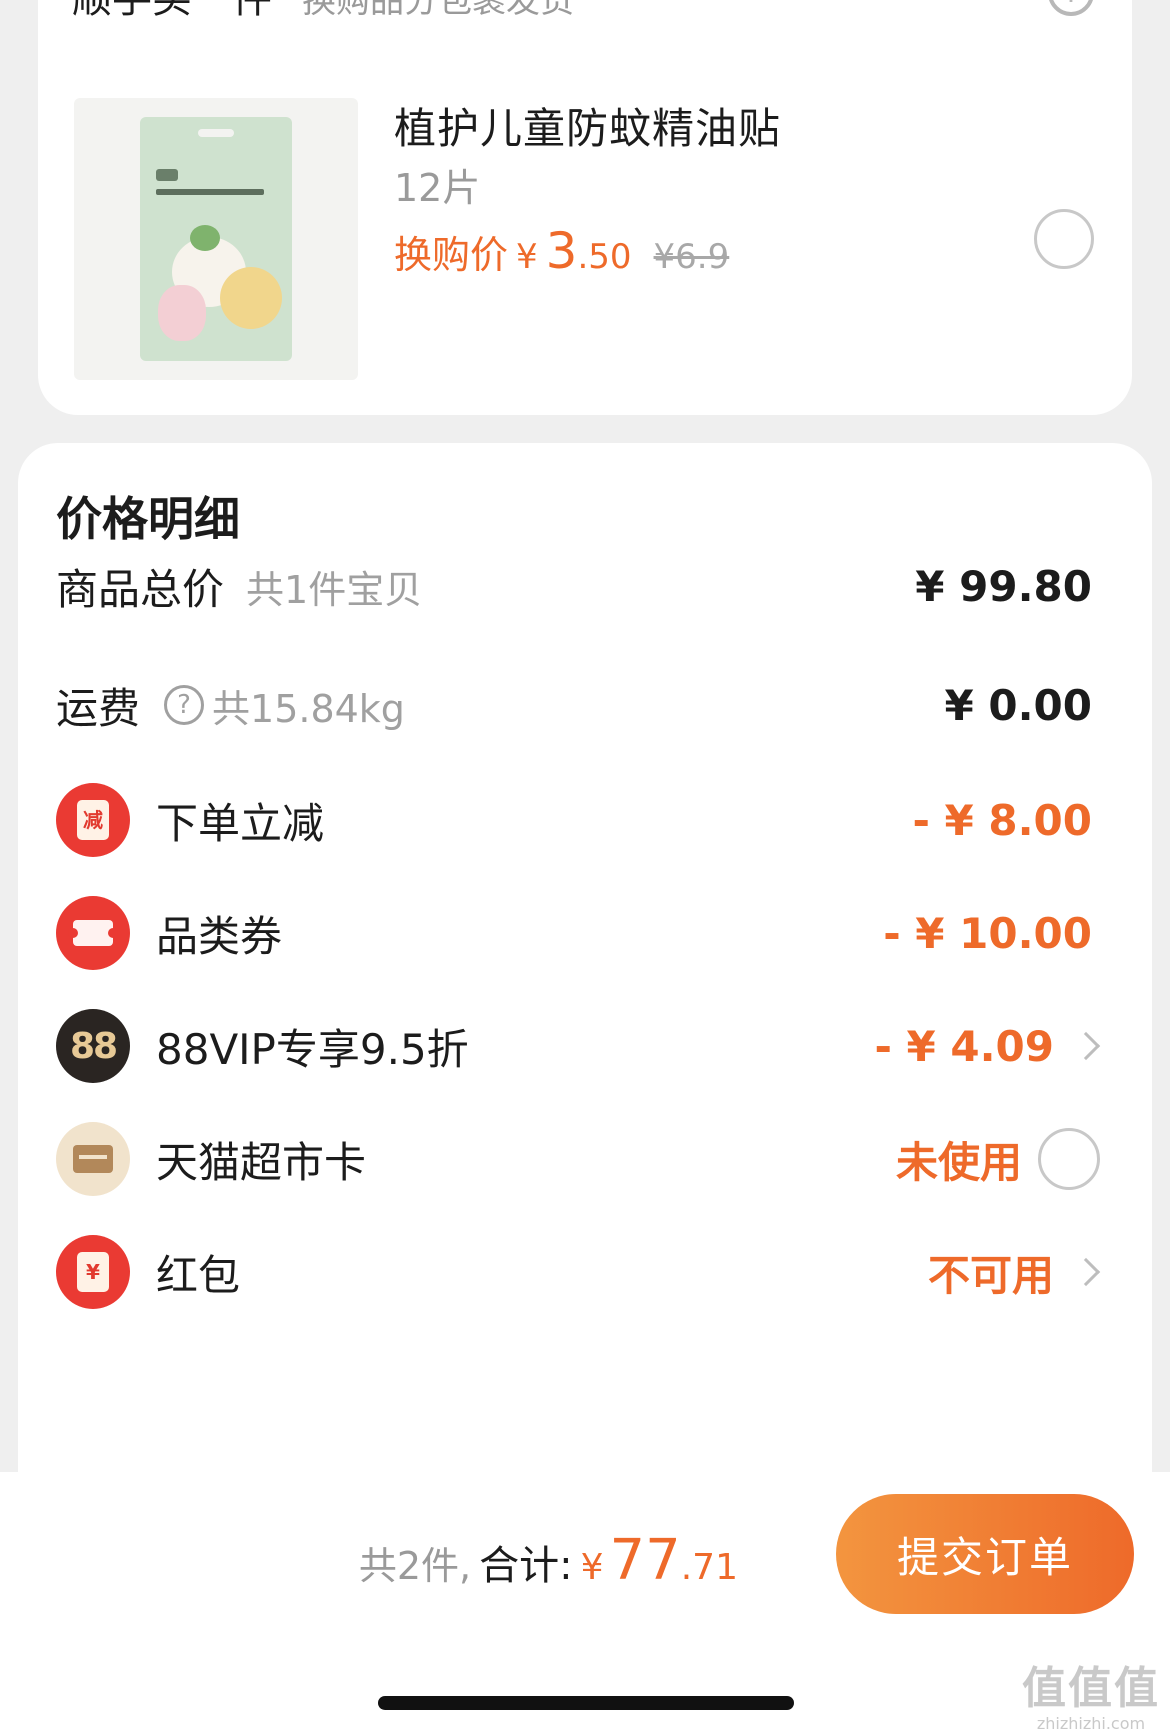 This screenshot has width=1170, height=1736. I want to click on price-detail-title: 价格明细, so click(148, 519).